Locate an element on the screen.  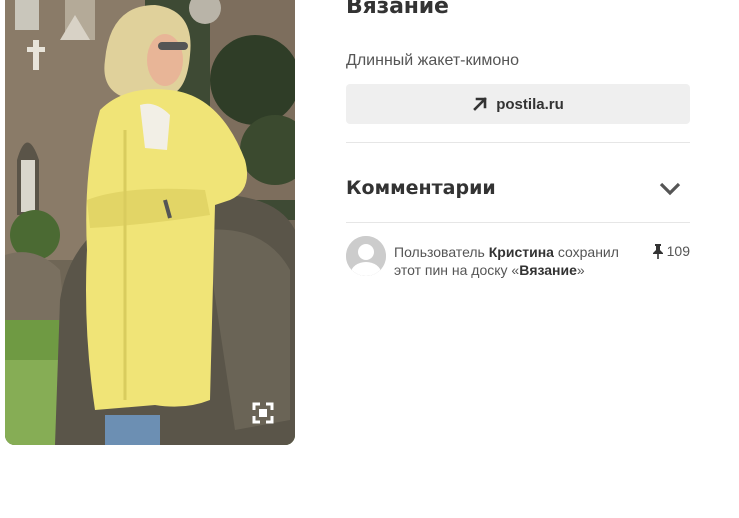
chevron-down-icon is located at coordinates (670, 188).